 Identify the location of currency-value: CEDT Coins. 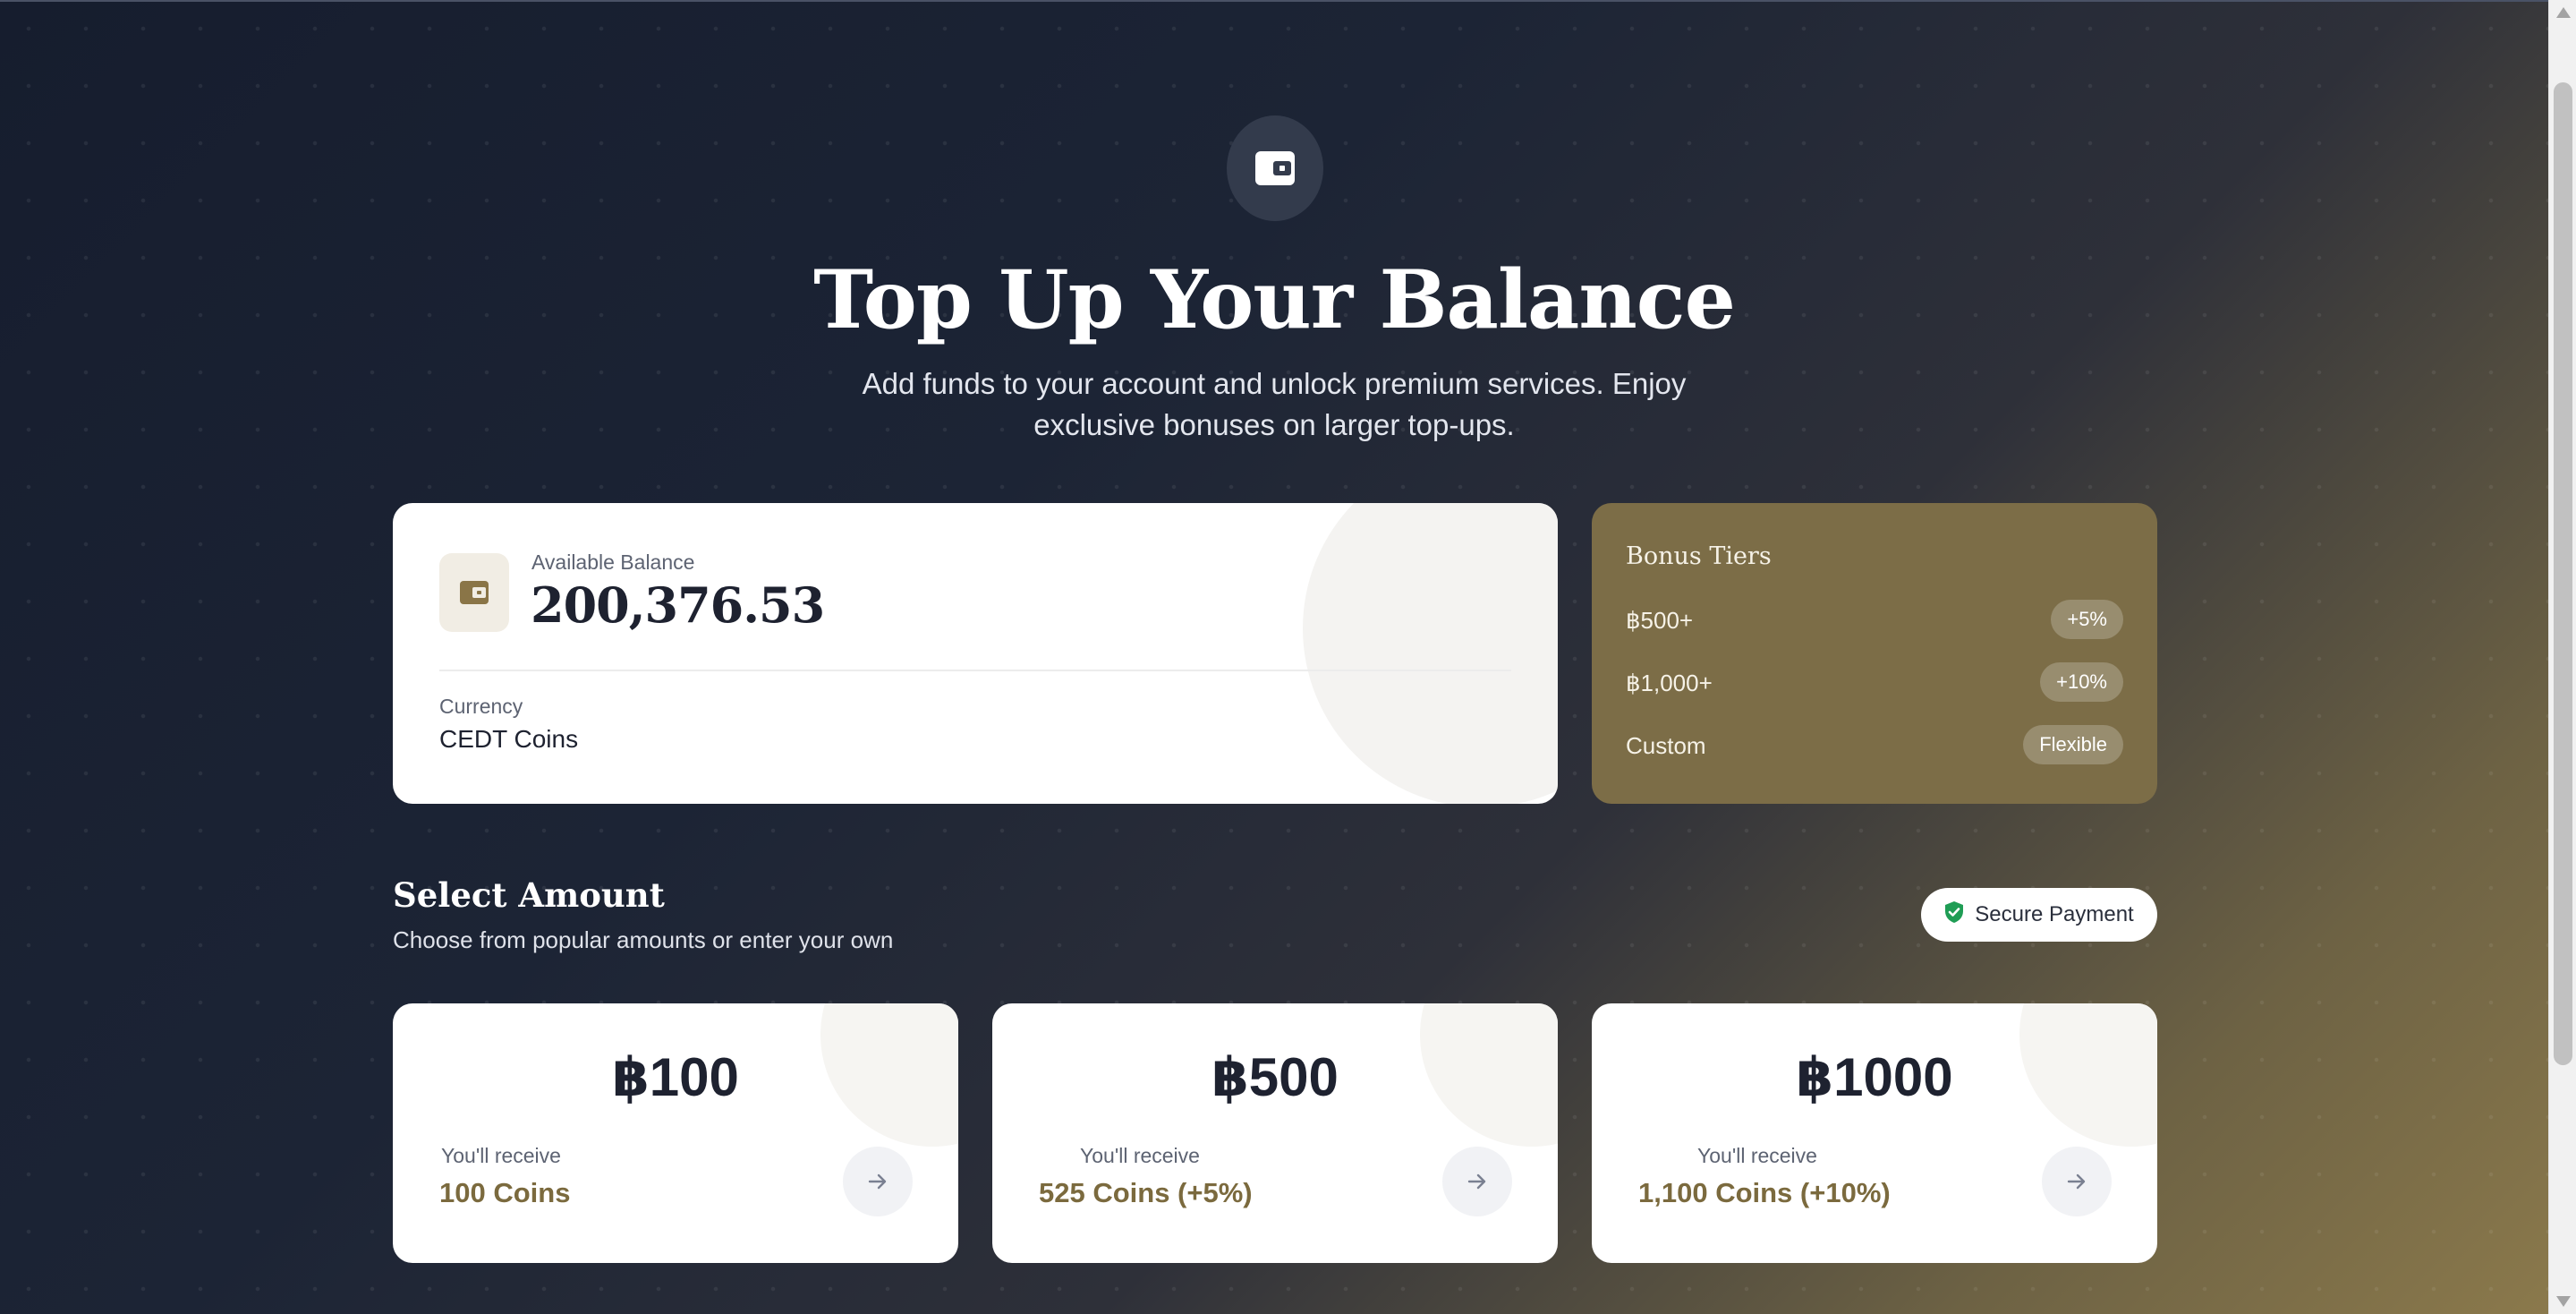
(509, 739).